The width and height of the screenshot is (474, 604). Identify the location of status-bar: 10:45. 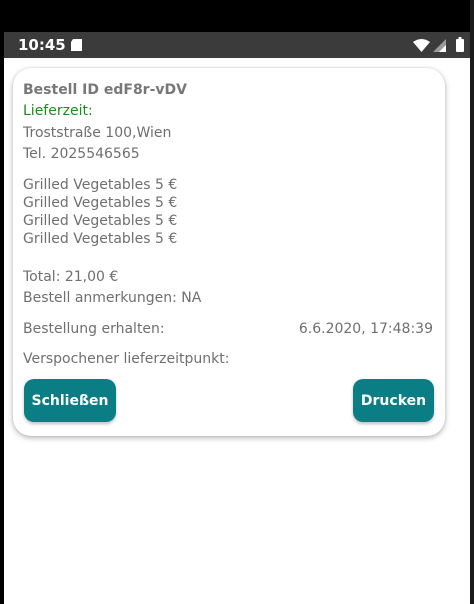
(237, 45).